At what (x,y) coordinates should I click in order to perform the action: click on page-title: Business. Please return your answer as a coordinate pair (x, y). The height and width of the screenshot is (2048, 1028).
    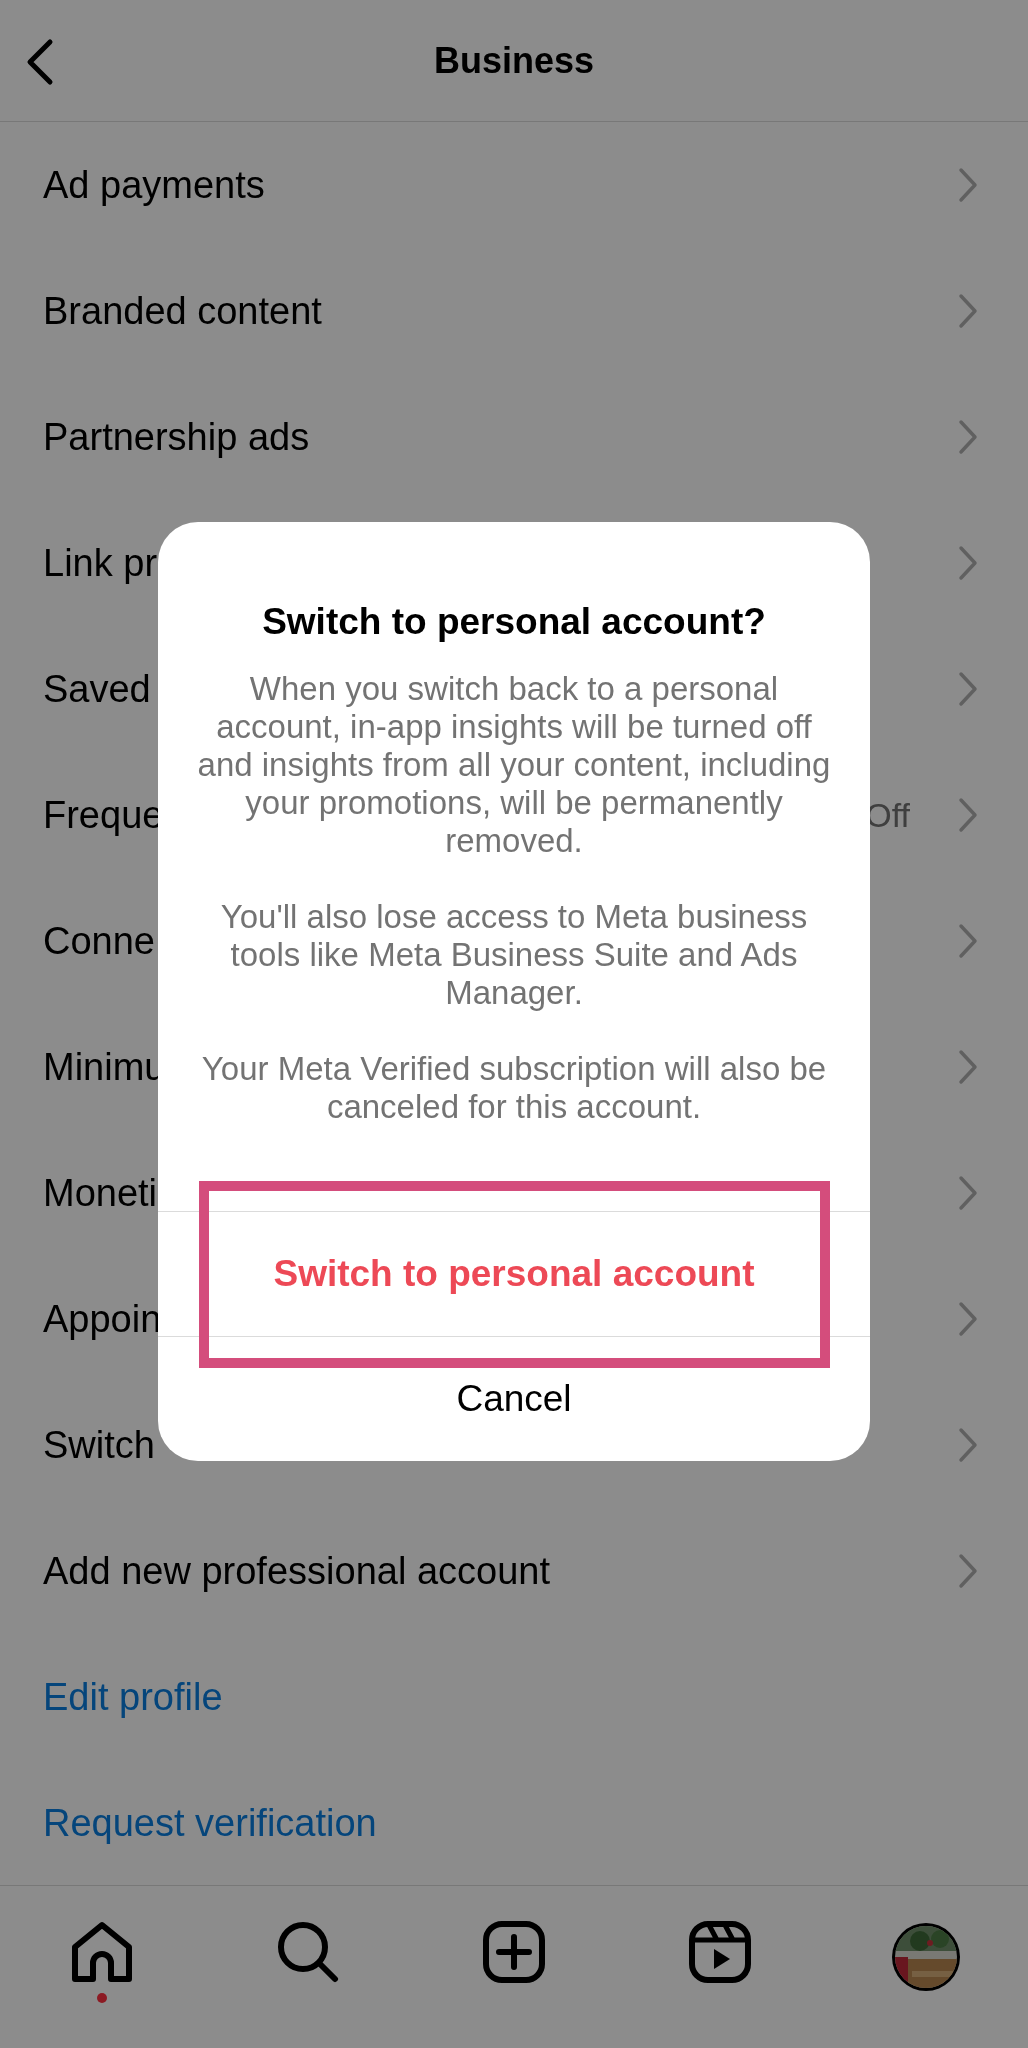
    Looking at the image, I should click on (514, 60).